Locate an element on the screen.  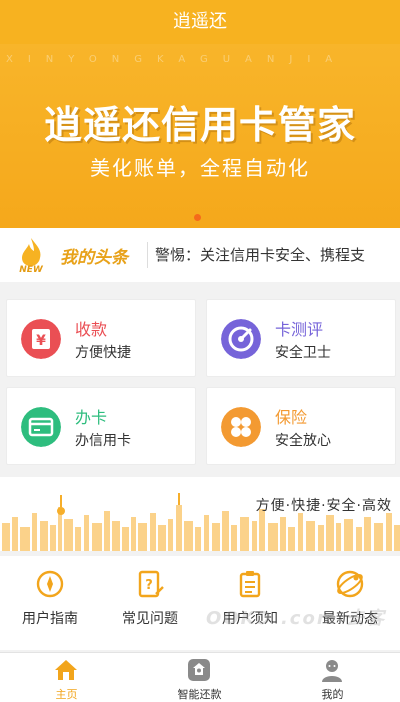
card-collect: ¥ 收款 方便快捷 is located at coordinates (101, 338).